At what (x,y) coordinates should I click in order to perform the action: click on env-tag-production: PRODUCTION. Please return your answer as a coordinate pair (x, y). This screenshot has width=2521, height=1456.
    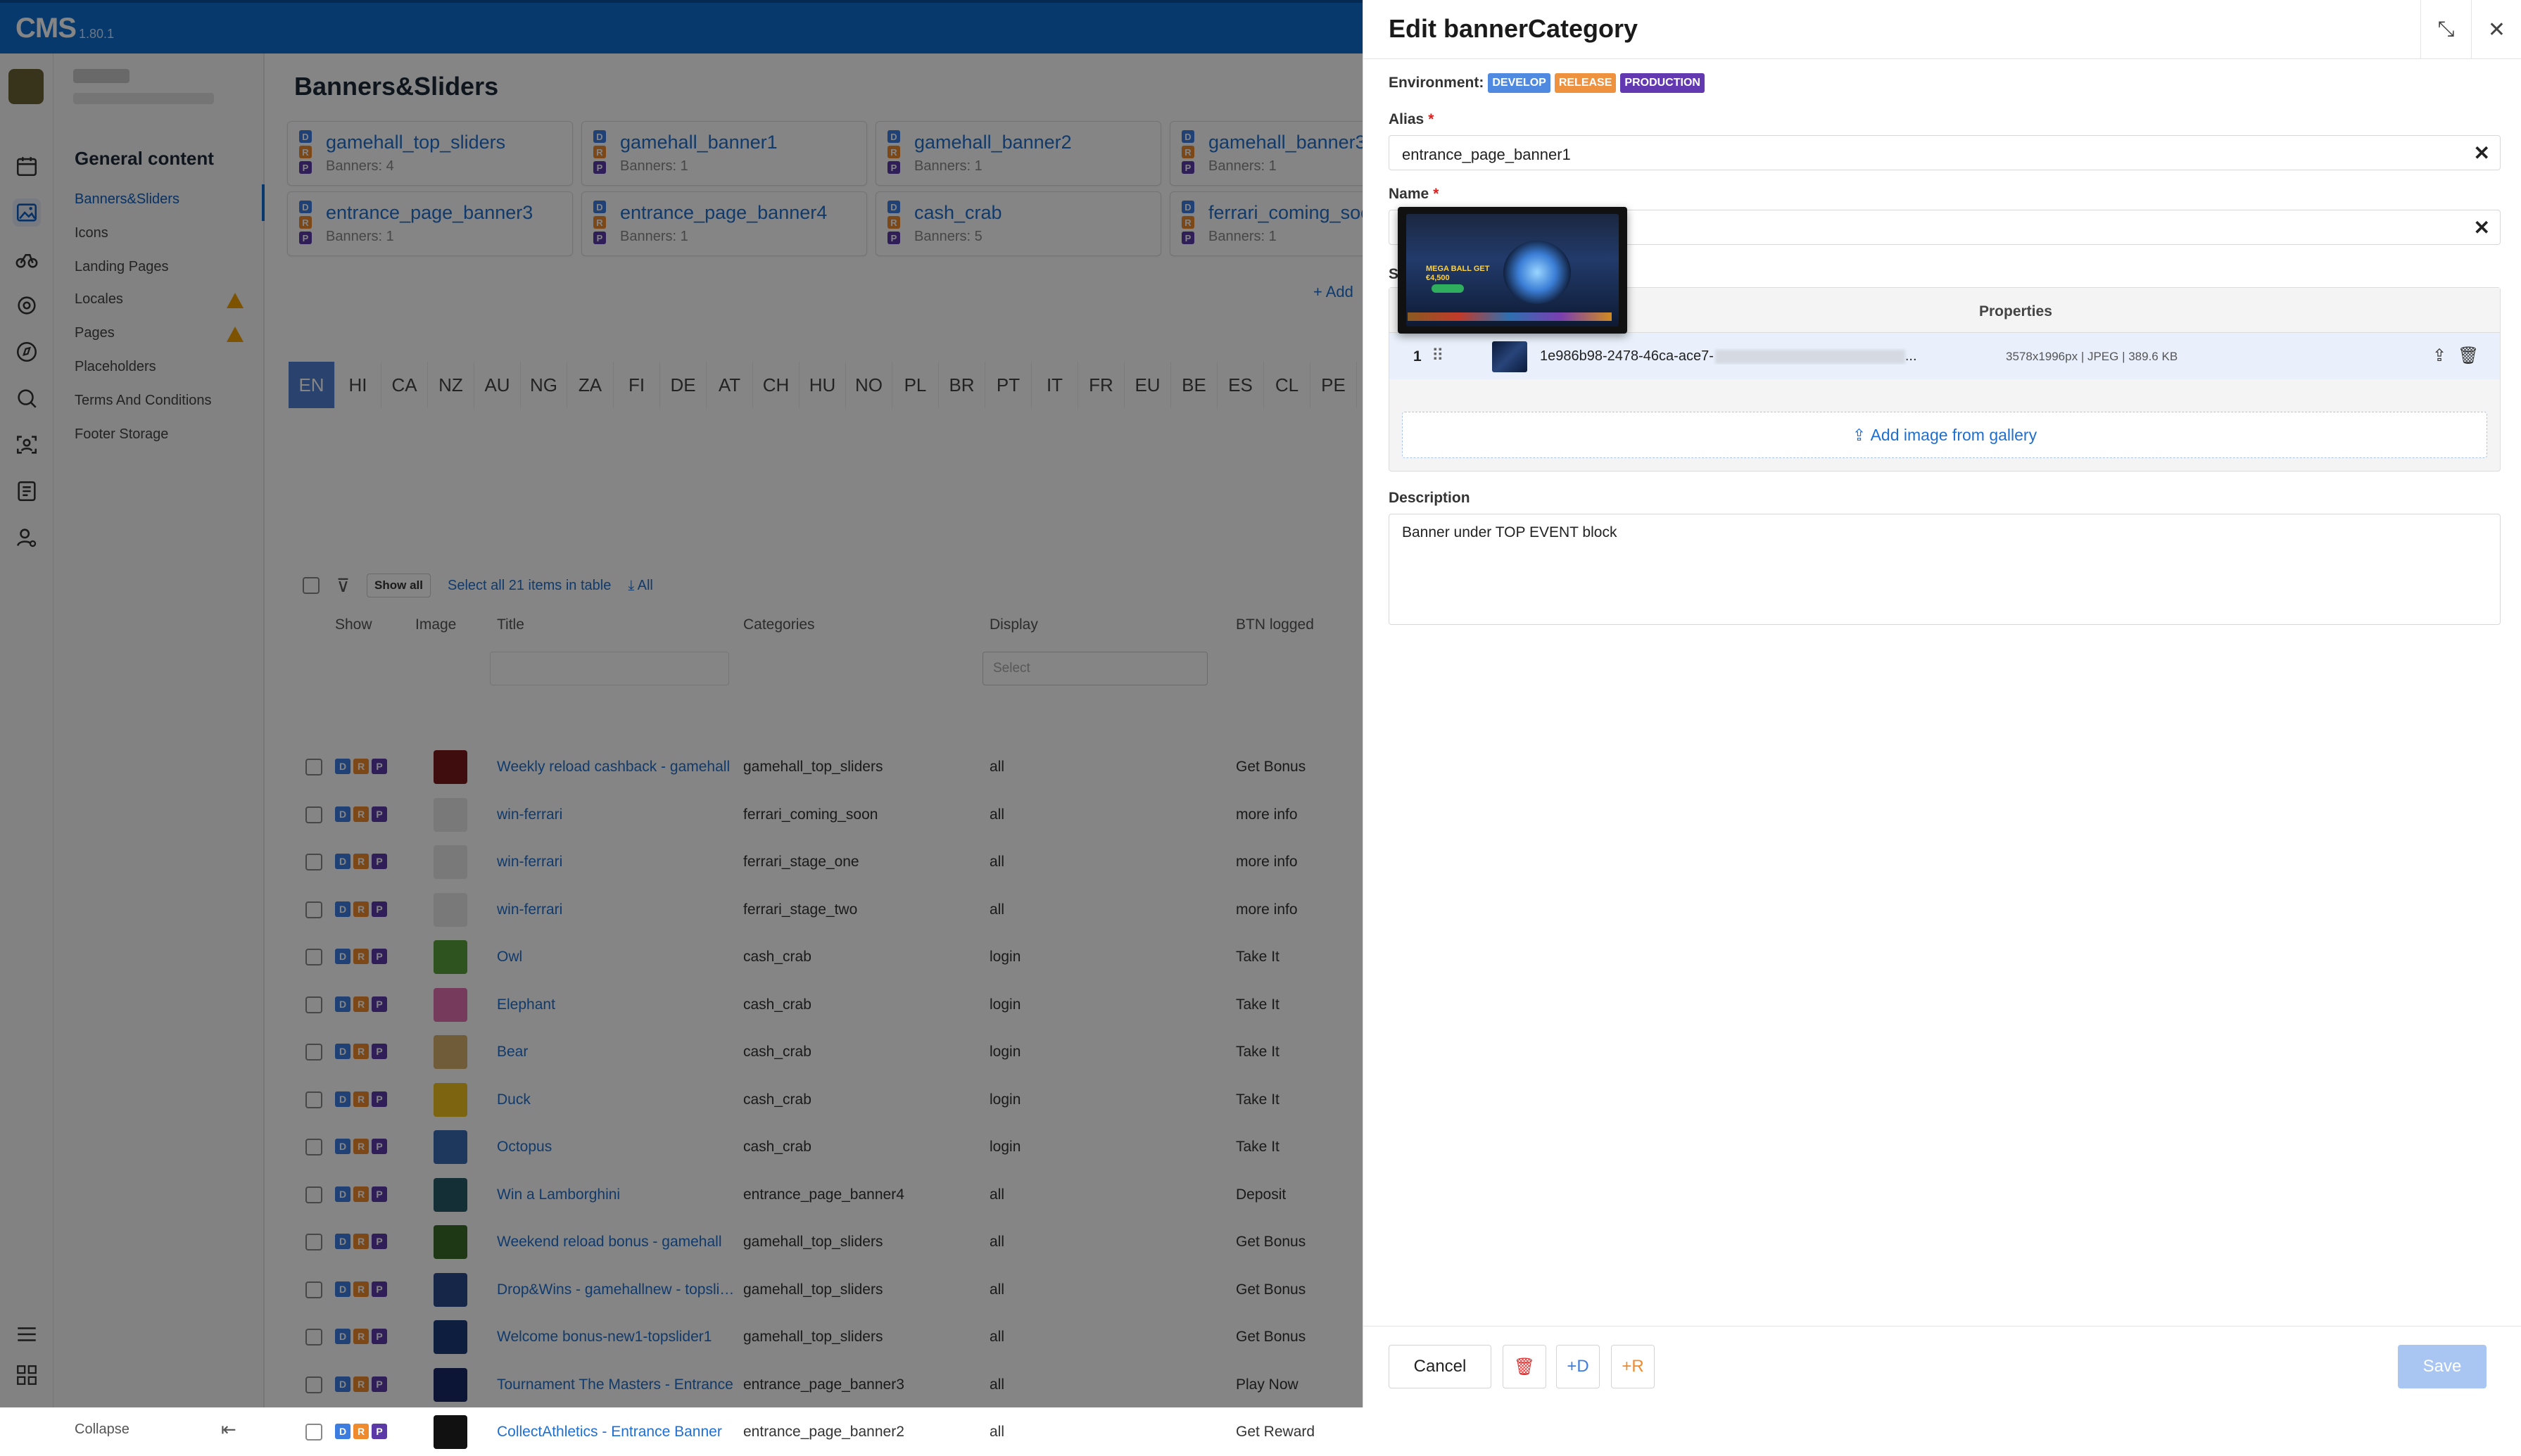
    Looking at the image, I should click on (1662, 83).